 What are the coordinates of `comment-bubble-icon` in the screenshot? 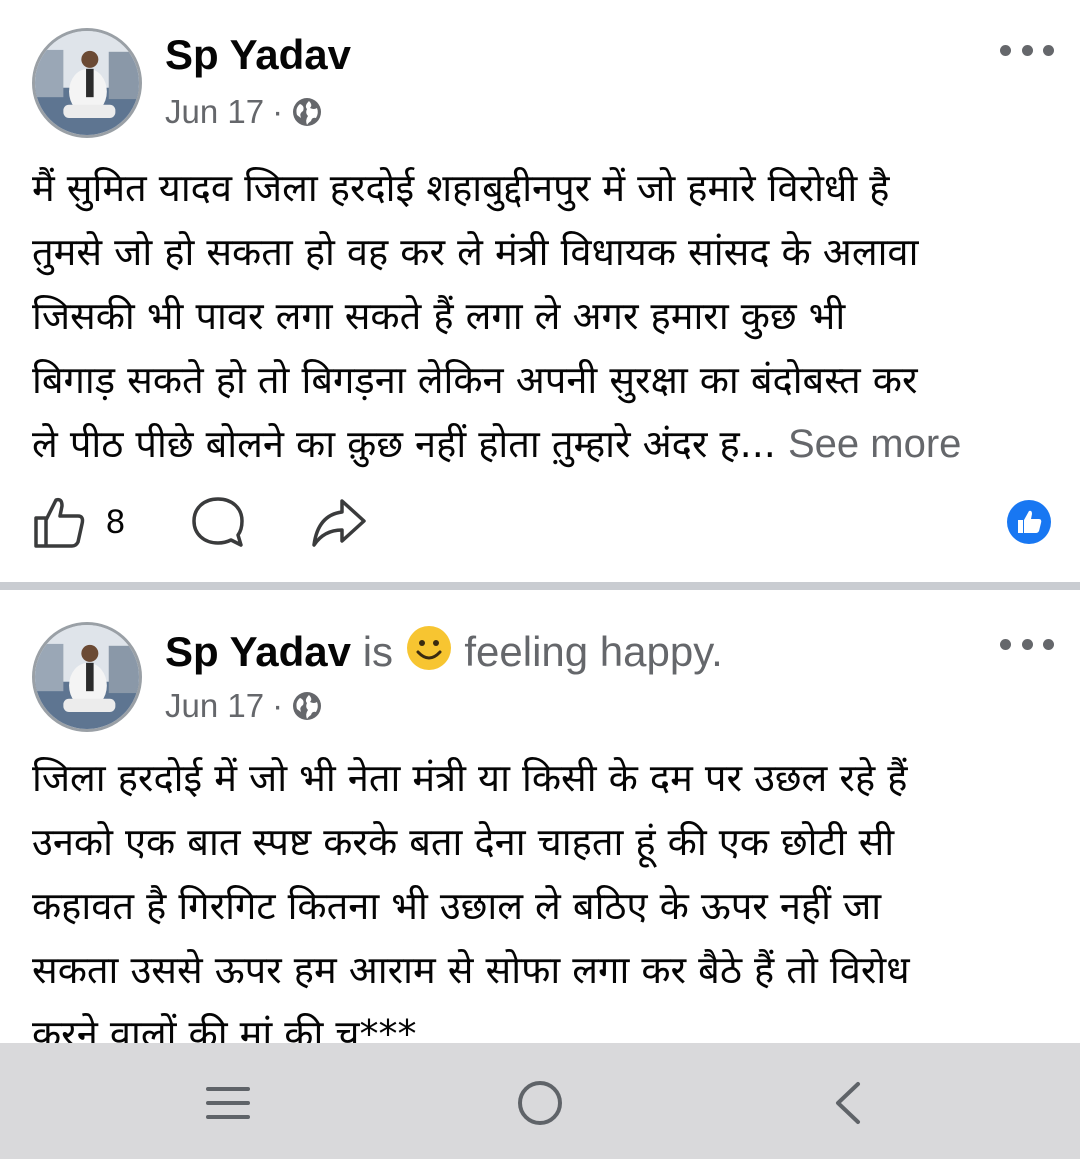 It's located at (218, 522).